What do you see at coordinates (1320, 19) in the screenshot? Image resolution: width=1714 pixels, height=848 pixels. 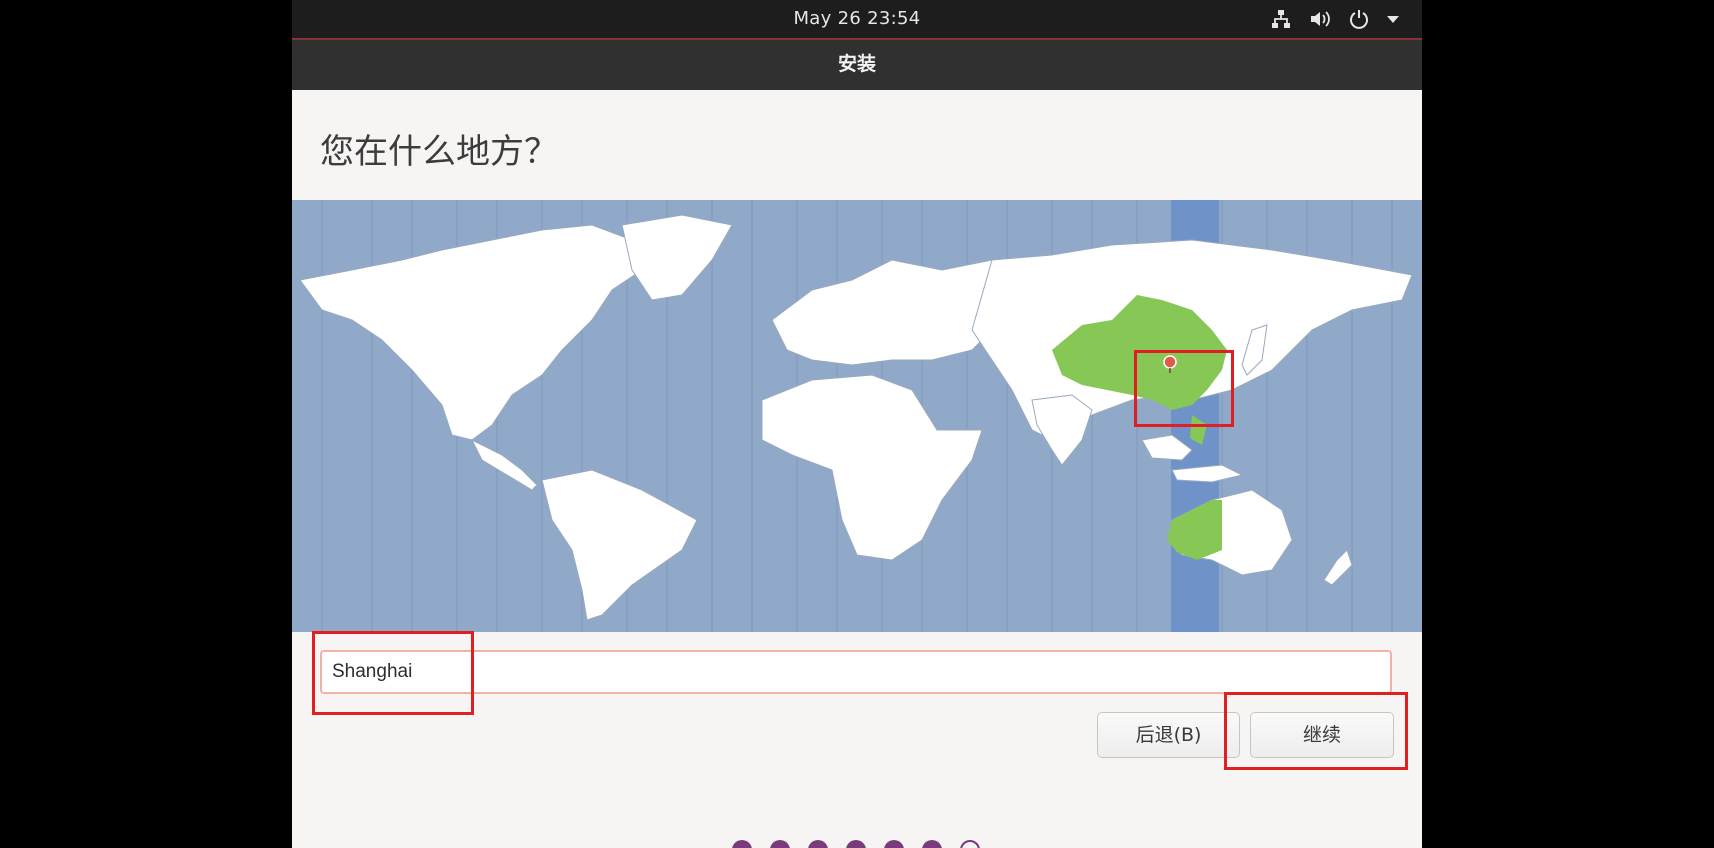 I see `volume-icon` at bounding box center [1320, 19].